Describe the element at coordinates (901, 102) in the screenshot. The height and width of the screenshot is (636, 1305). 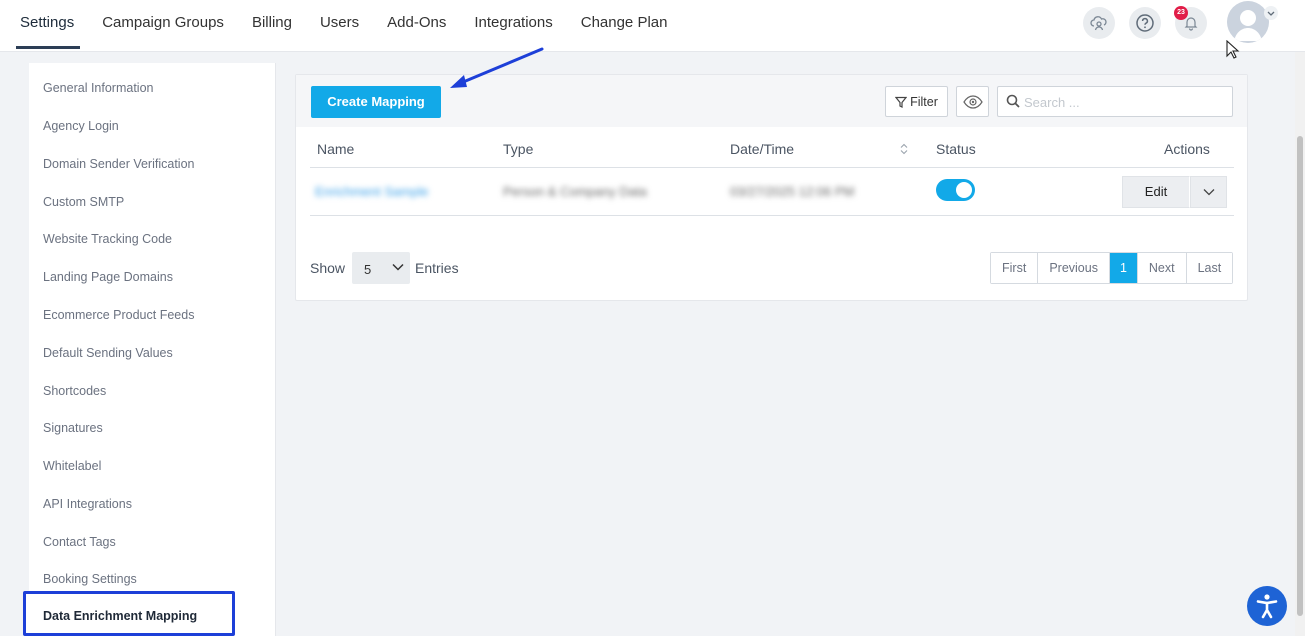
I see `filter-icon` at that location.